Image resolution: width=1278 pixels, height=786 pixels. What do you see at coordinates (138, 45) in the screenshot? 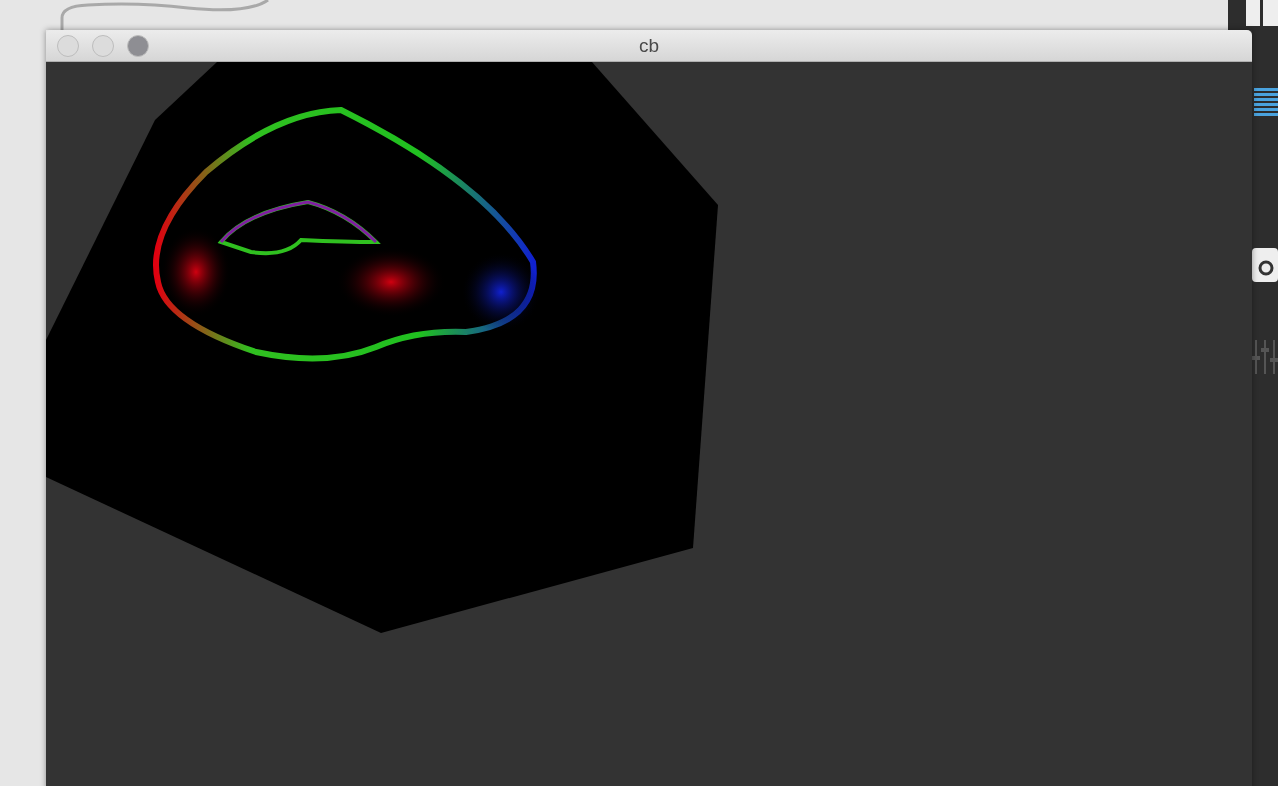
I see `zoom-button` at bounding box center [138, 45].